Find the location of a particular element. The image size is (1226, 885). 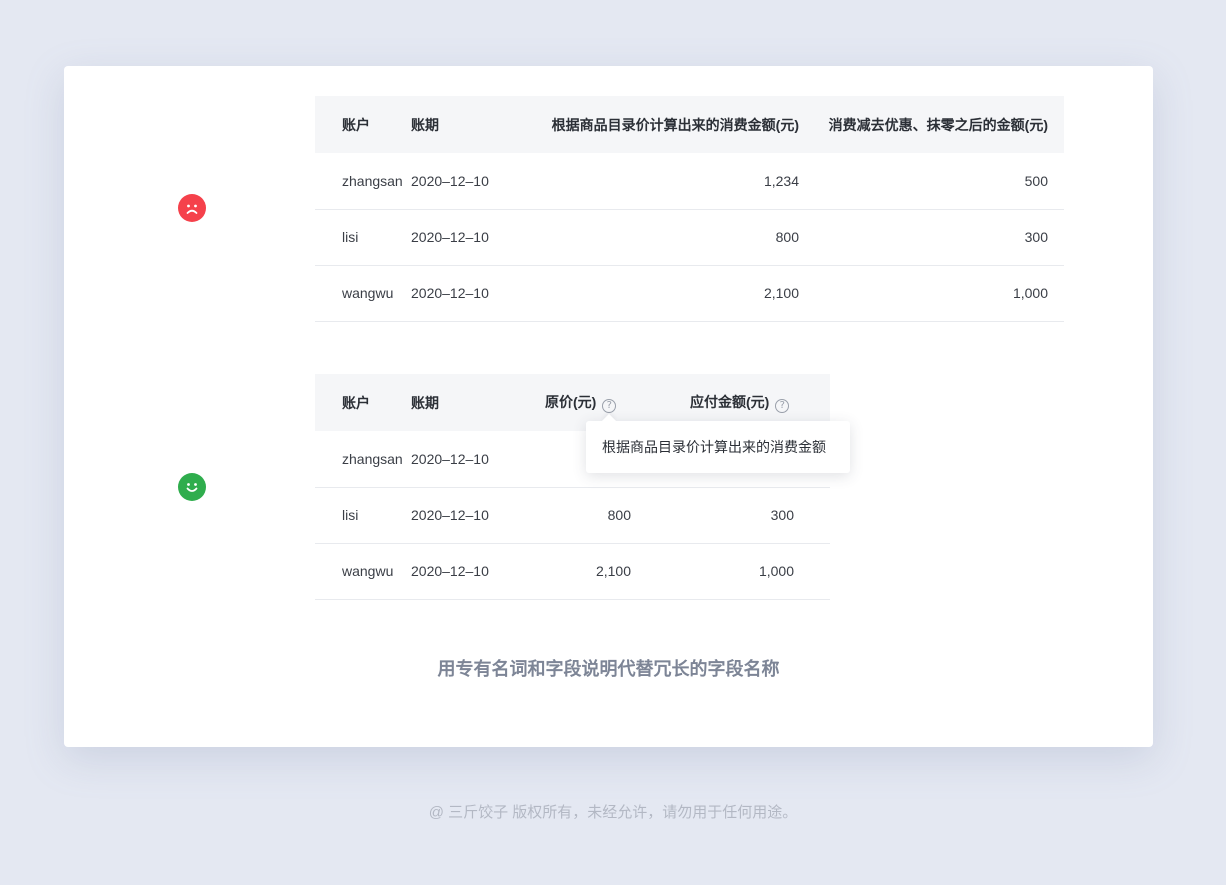

list-price-cell: 1,234 is located at coordinates (669, 181).